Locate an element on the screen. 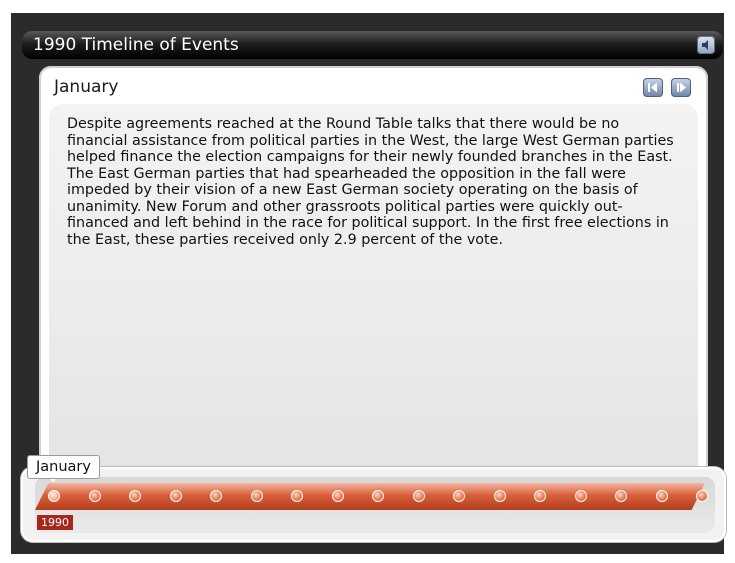  previous-arrow-icon is located at coordinates (652, 87).